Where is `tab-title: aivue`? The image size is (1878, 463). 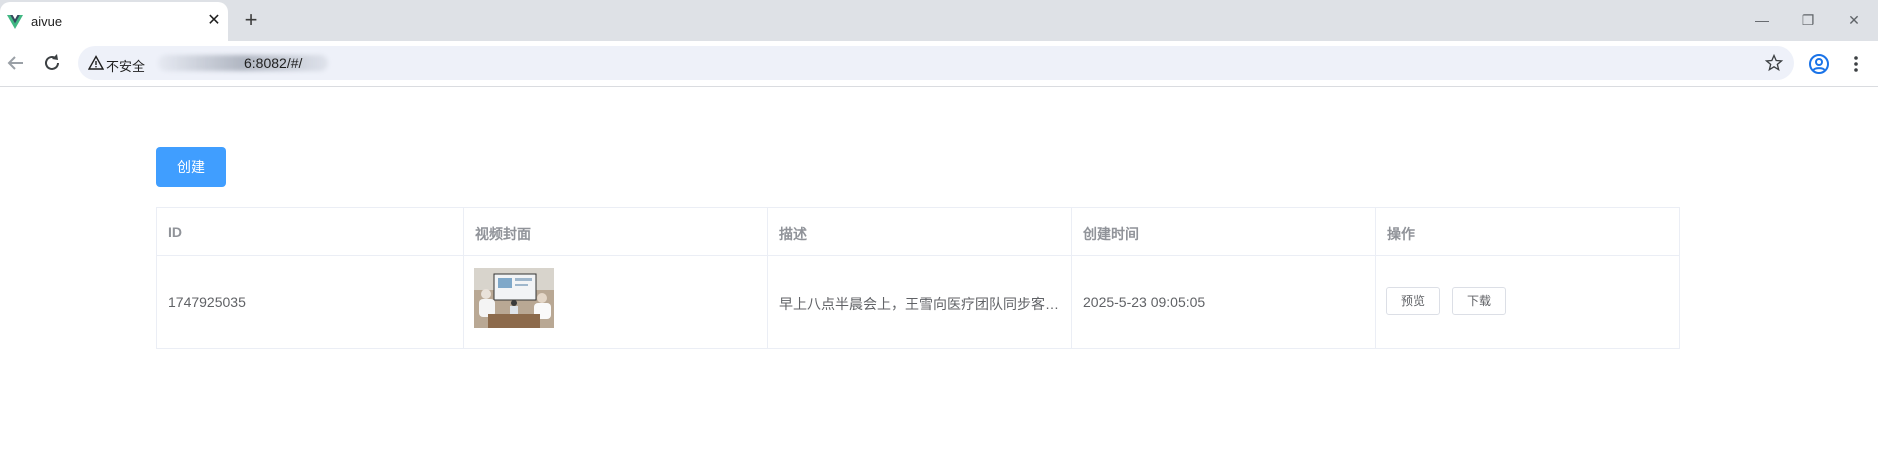
tab-title: aivue is located at coordinates (47, 21).